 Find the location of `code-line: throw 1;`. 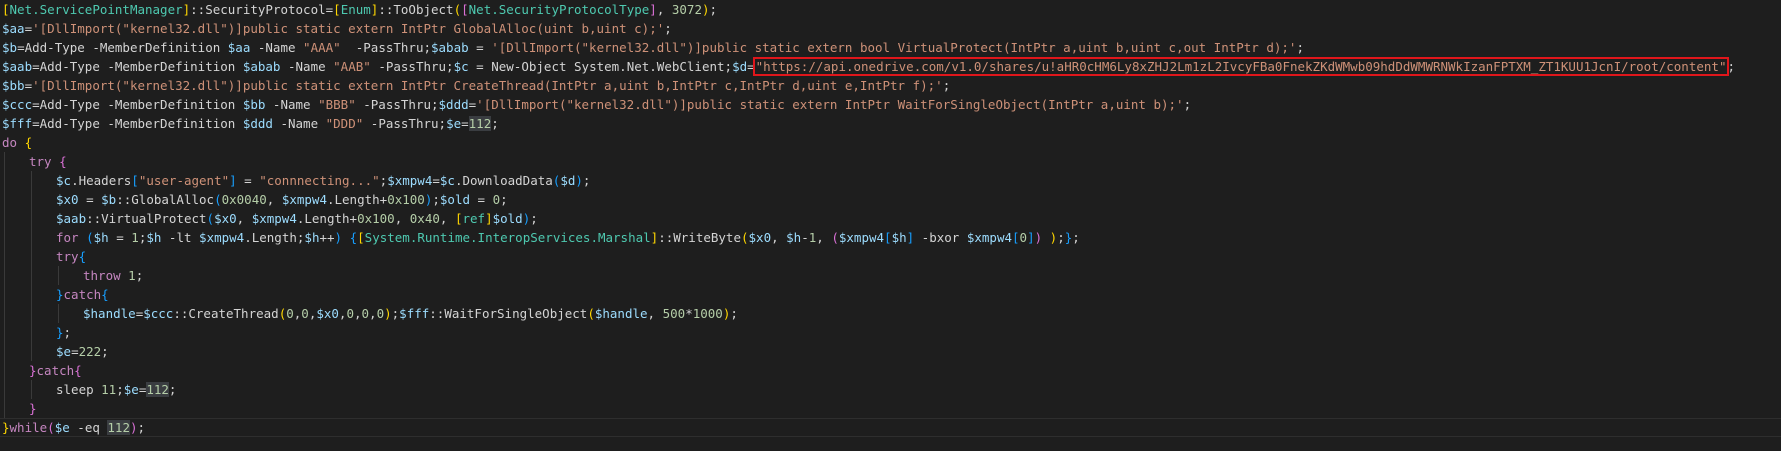

code-line: throw 1; is located at coordinates (890, 275).